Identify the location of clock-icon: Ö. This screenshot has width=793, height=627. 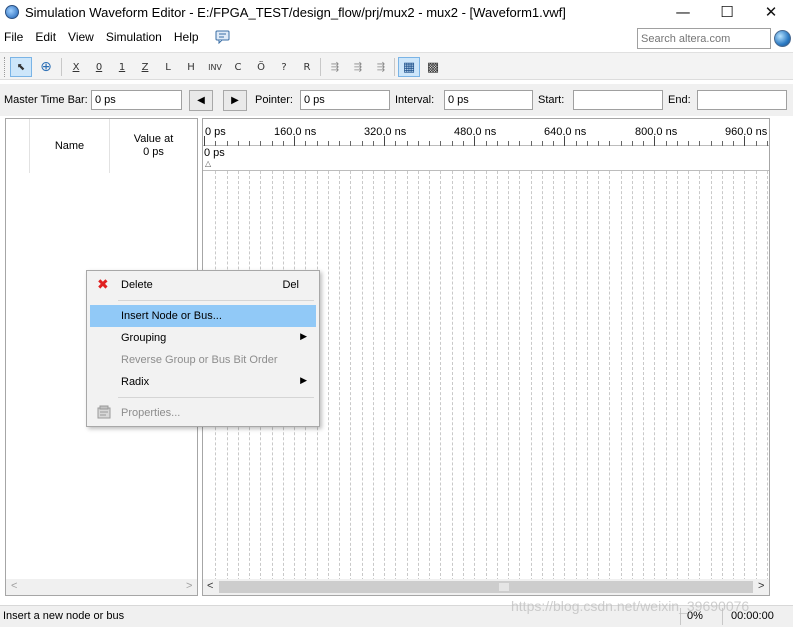
(261, 67).